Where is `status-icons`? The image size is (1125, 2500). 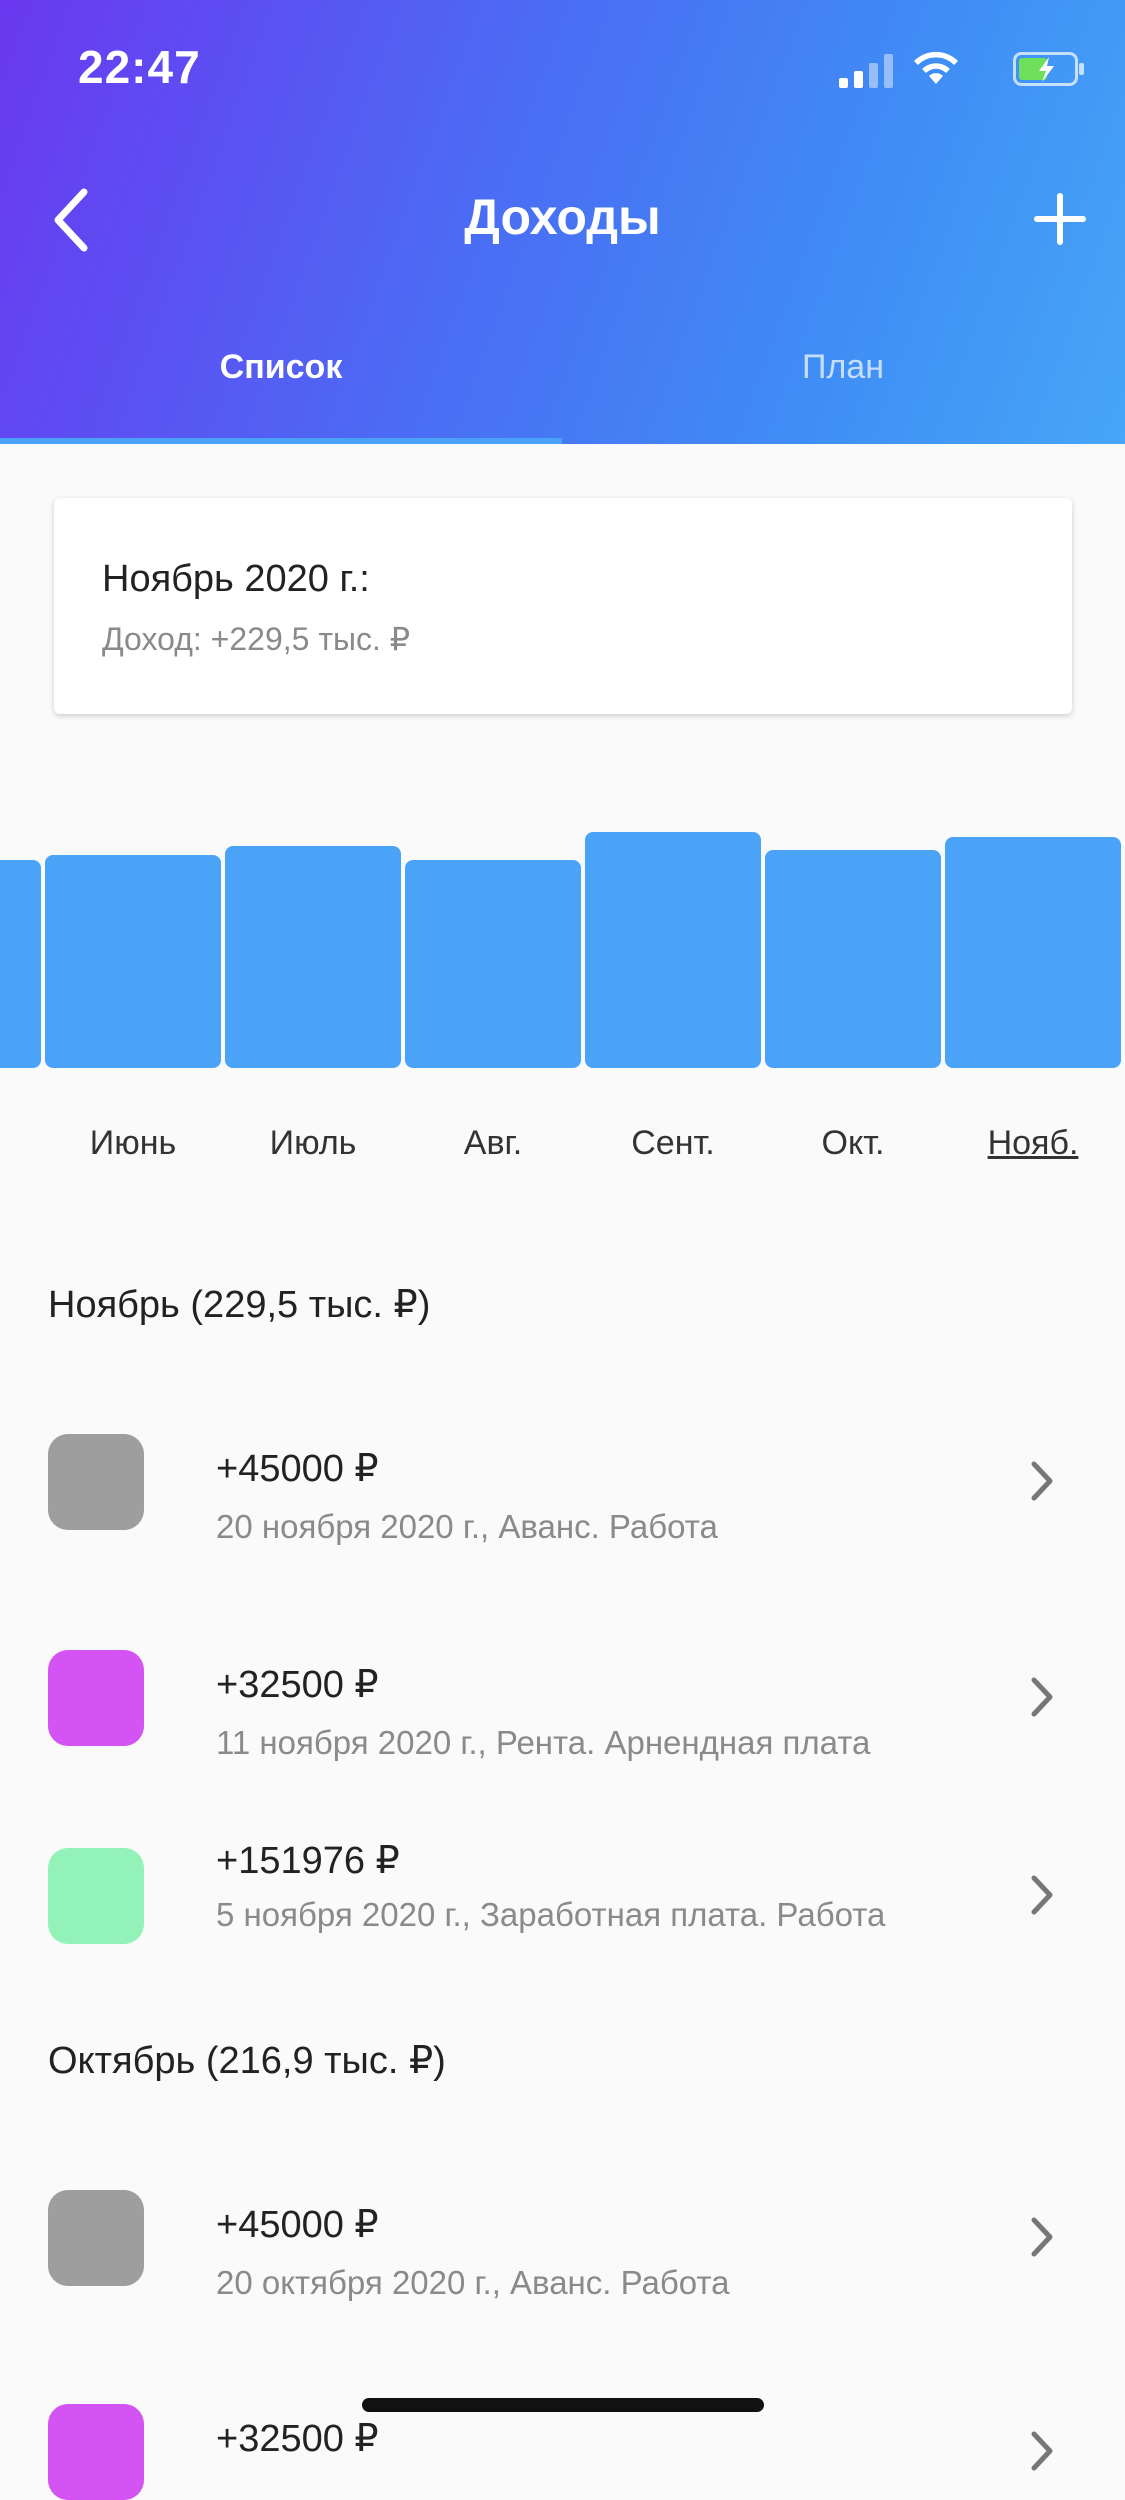 status-icons is located at coordinates (955, 68).